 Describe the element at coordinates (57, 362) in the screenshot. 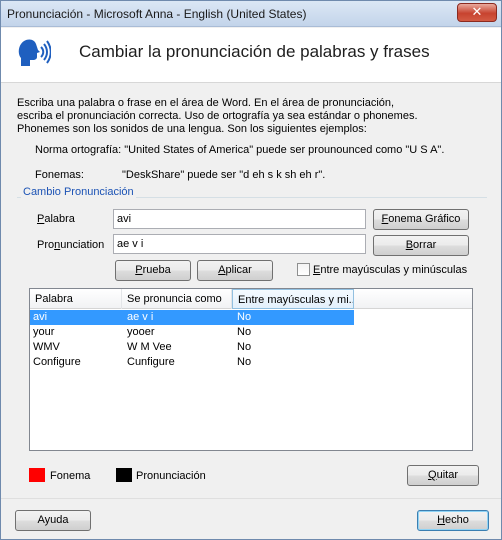

I see `cell-word: Configure` at that location.